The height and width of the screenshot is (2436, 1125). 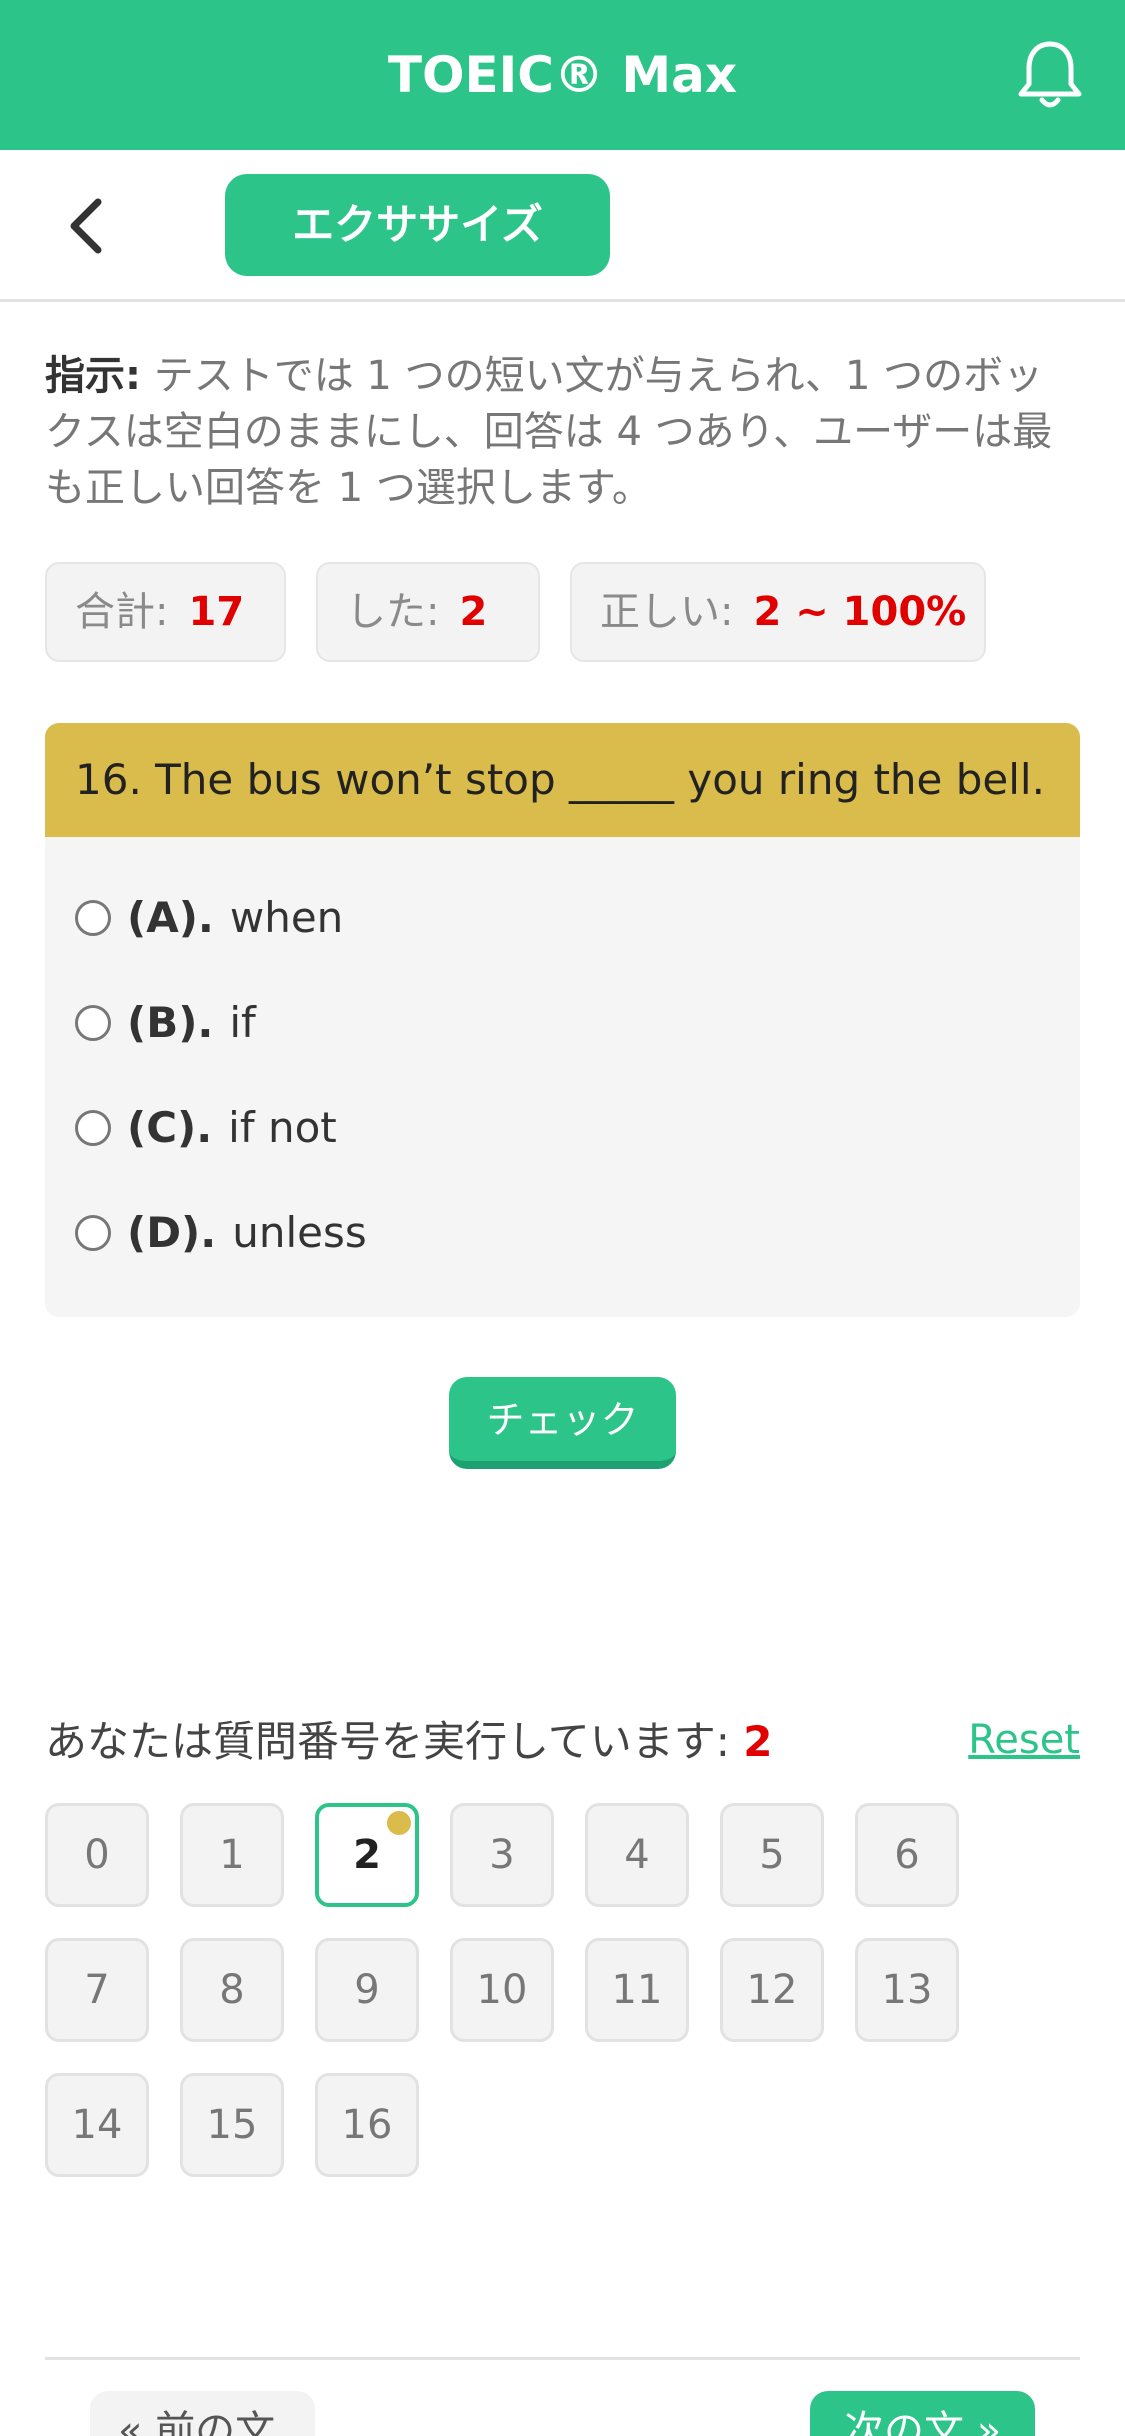 I want to click on sub-toolbar: エクササイズ, so click(x=562, y=226).